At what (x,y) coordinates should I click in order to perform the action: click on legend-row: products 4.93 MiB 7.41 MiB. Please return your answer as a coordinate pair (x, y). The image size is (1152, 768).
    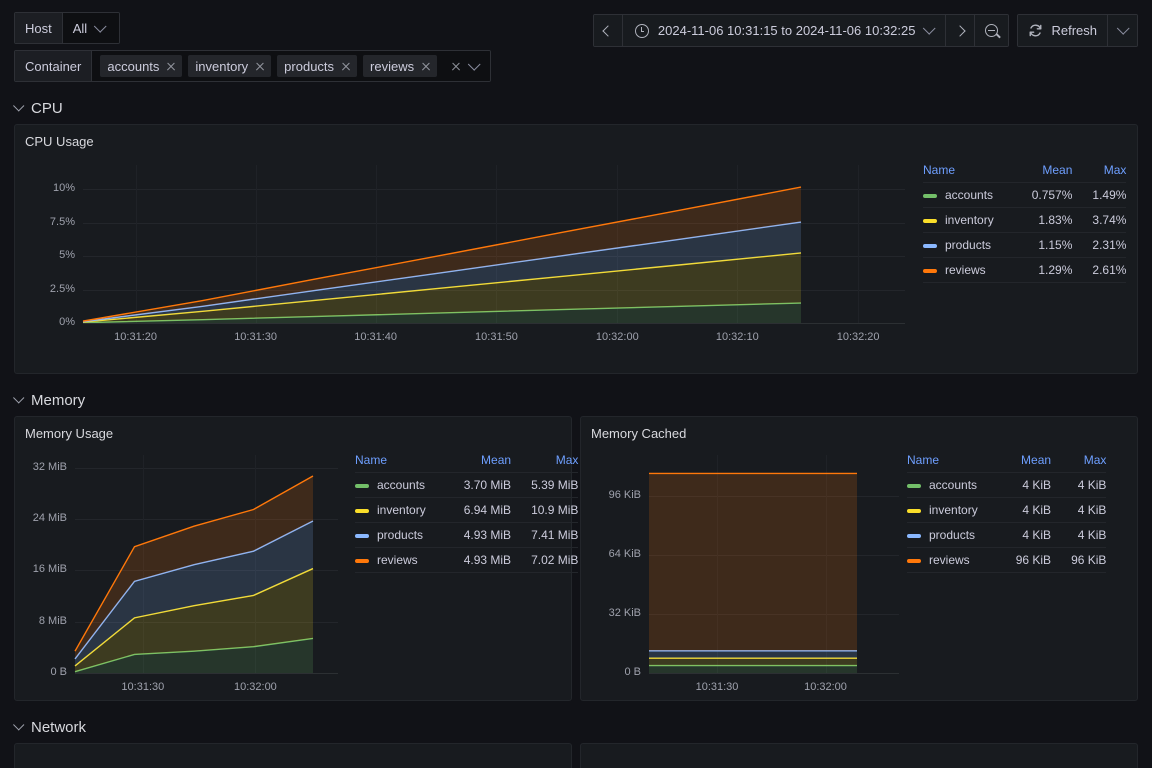
    Looking at the image, I should click on (467, 535).